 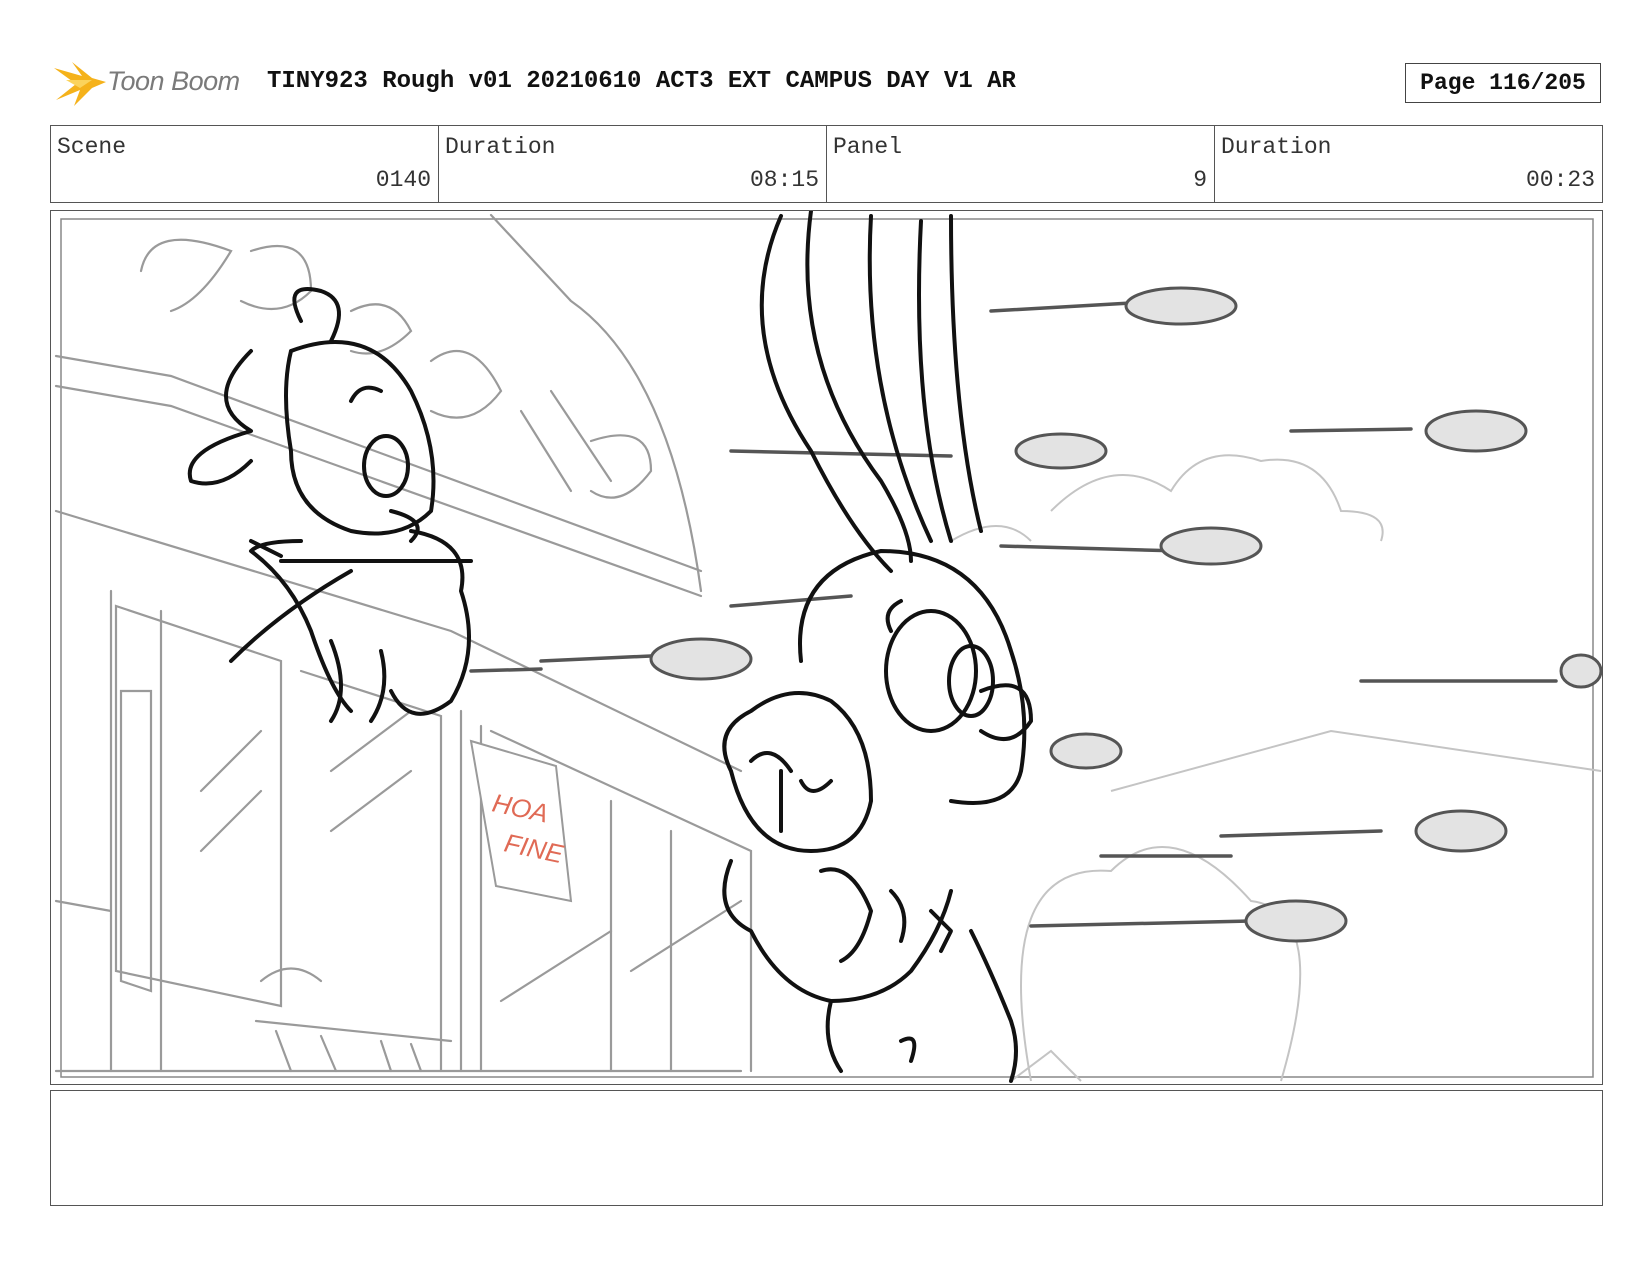 I want to click on page-indicator: Page 116/205, so click(x=1503, y=83).